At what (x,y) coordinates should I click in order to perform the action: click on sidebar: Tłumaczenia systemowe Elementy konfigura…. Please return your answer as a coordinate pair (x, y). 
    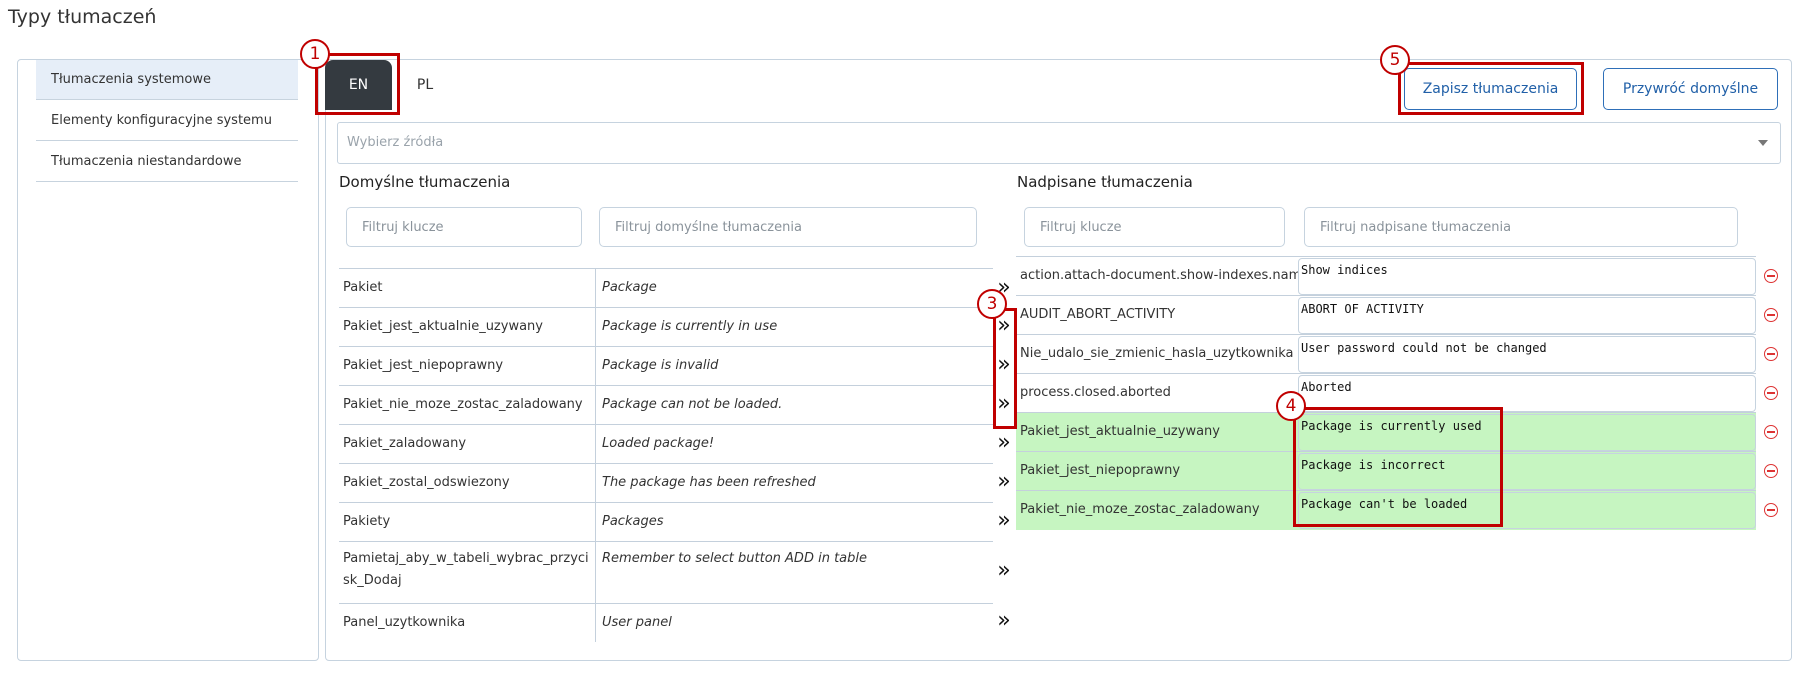
    Looking at the image, I should click on (168, 360).